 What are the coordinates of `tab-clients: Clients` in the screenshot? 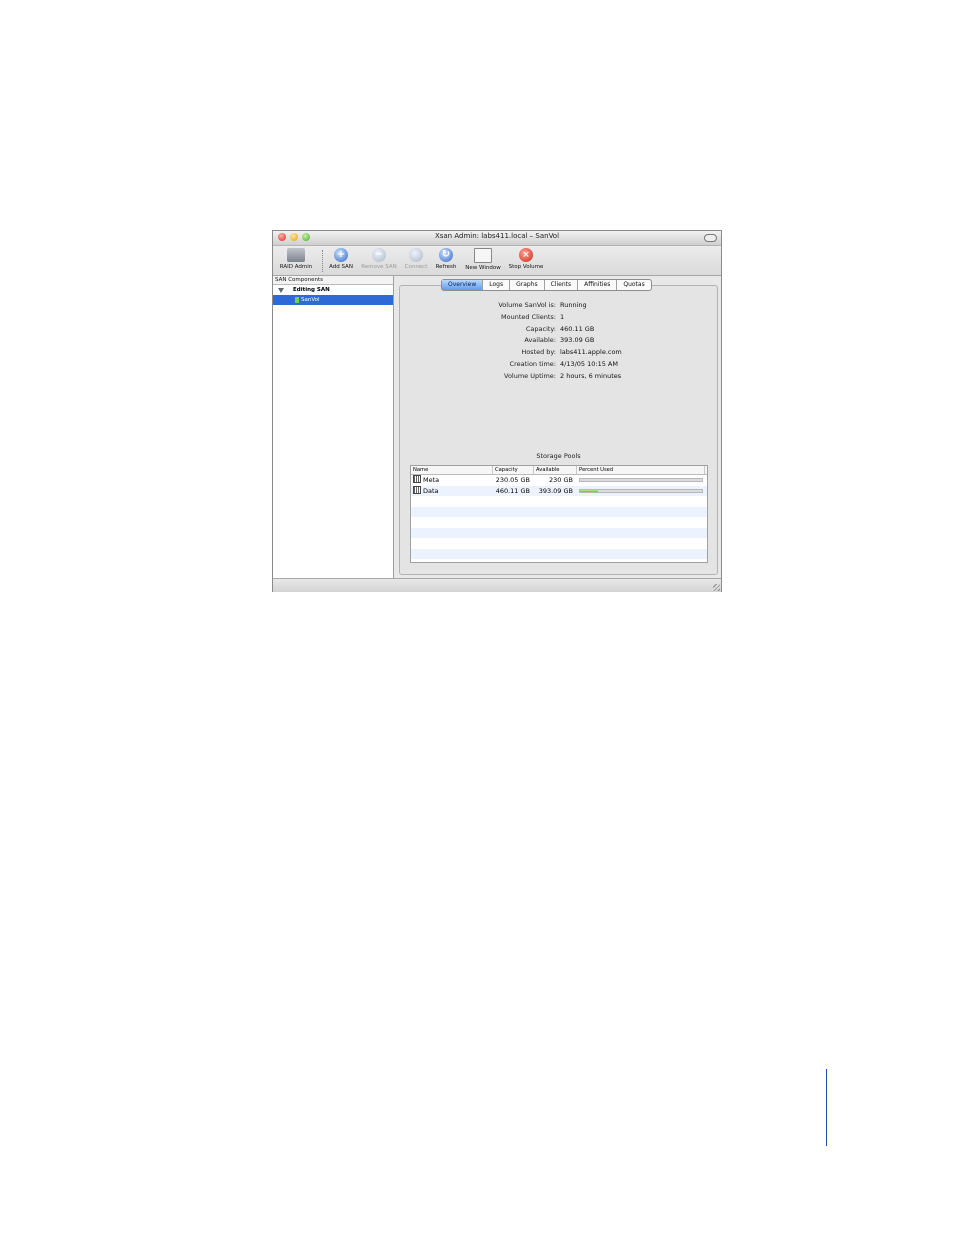 It's located at (562, 285).